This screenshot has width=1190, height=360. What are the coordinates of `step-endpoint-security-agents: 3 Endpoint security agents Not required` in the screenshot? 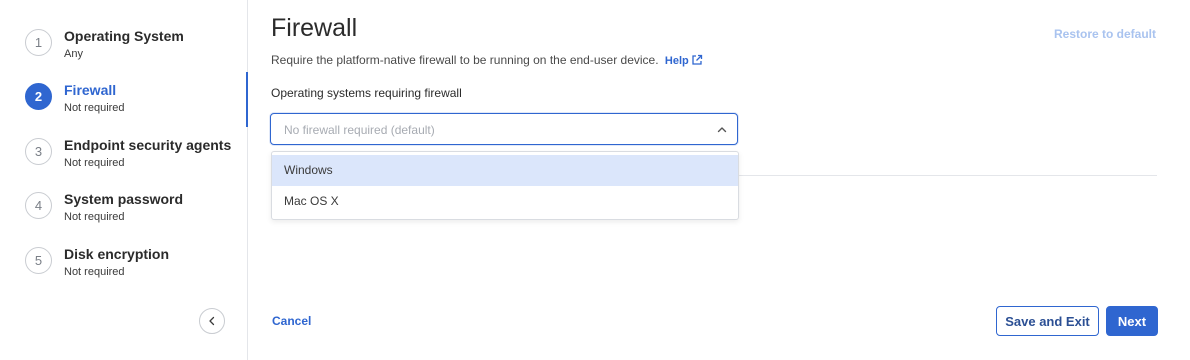 It's located at (123, 159).